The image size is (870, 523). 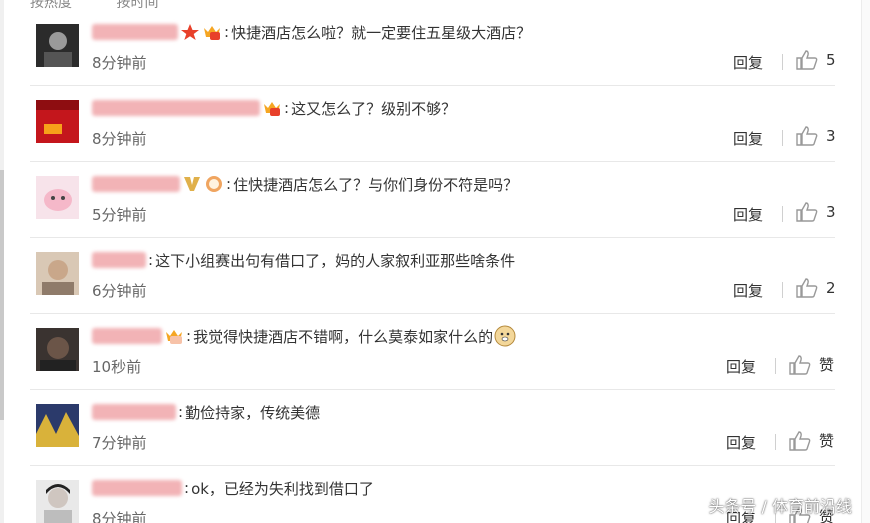 I want to click on v-badge-icon, so click(x=192, y=184).